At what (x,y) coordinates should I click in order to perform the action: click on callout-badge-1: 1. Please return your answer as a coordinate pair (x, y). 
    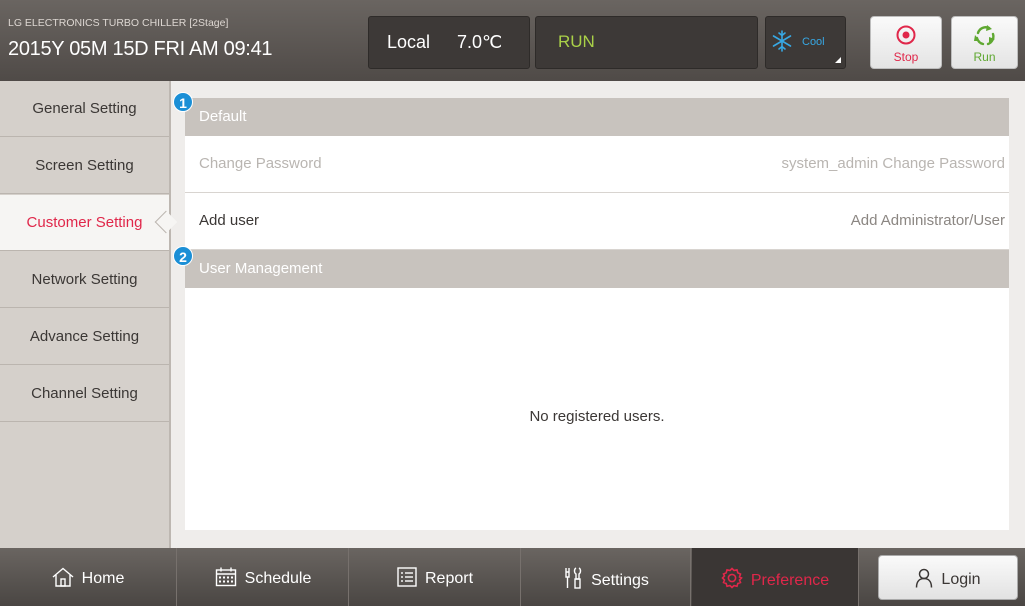
    Looking at the image, I should click on (183, 102).